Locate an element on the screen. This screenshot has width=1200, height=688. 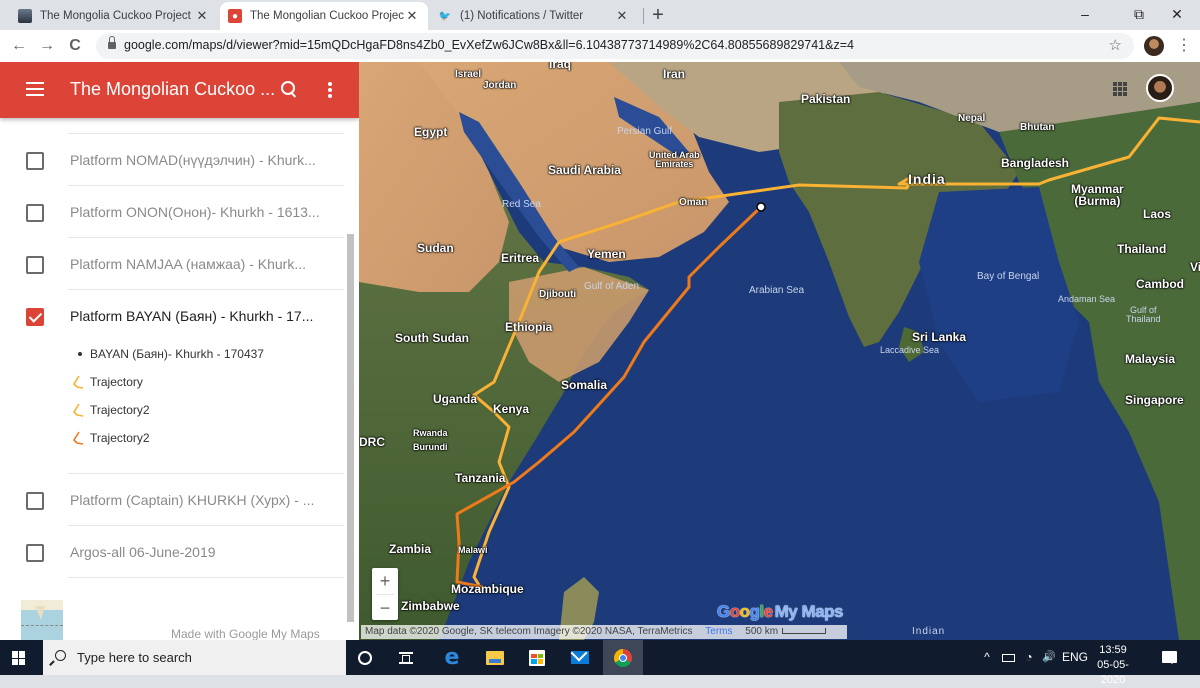
label-burundi: Burundi is located at coordinates (430, 447).